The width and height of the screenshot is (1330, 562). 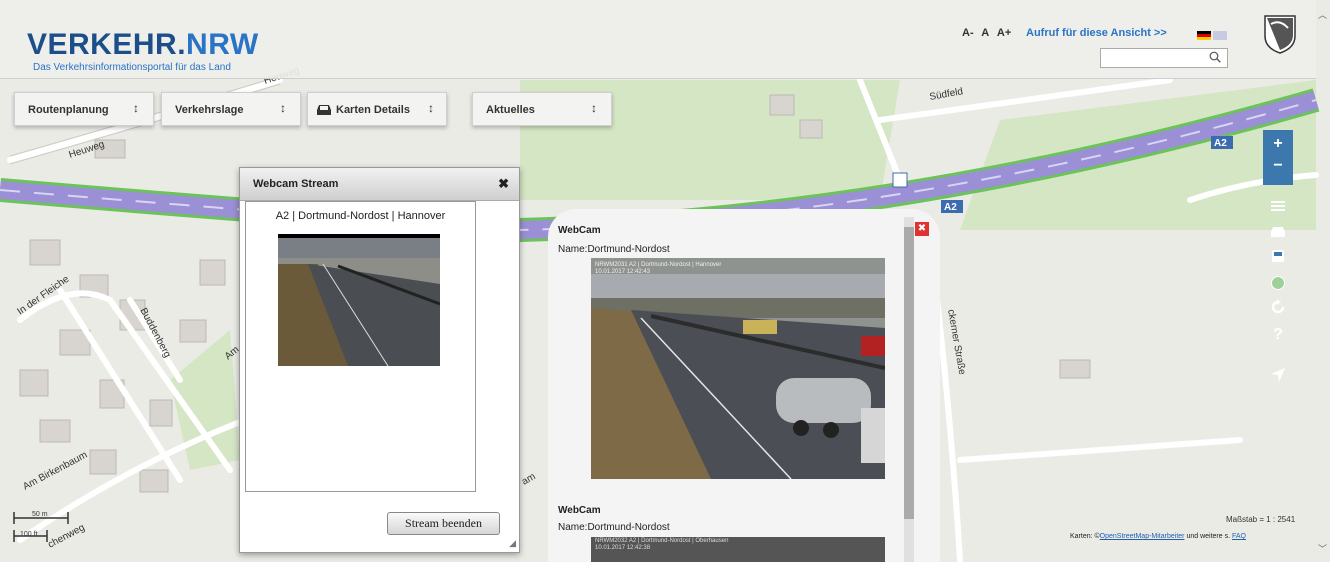 What do you see at coordinates (542, 109) in the screenshot?
I see `nav-aktuelles-button: Aktuelles ↕` at bounding box center [542, 109].